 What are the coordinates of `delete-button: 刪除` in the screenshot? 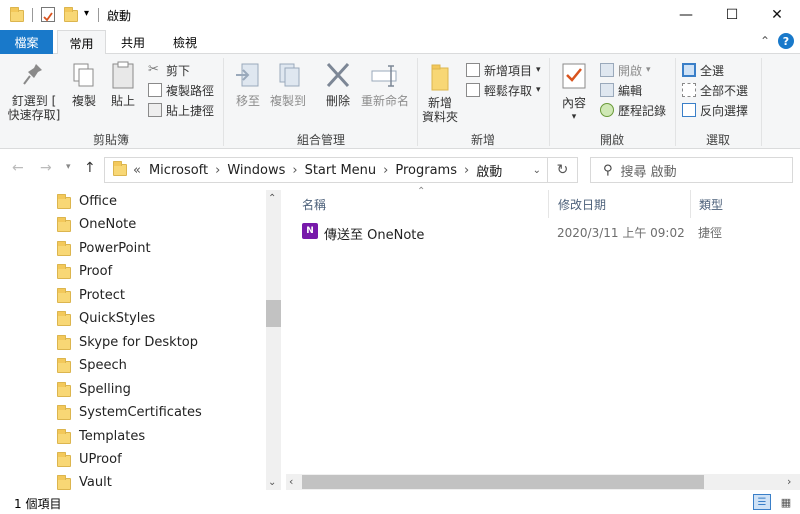 It's located at (338, 84).